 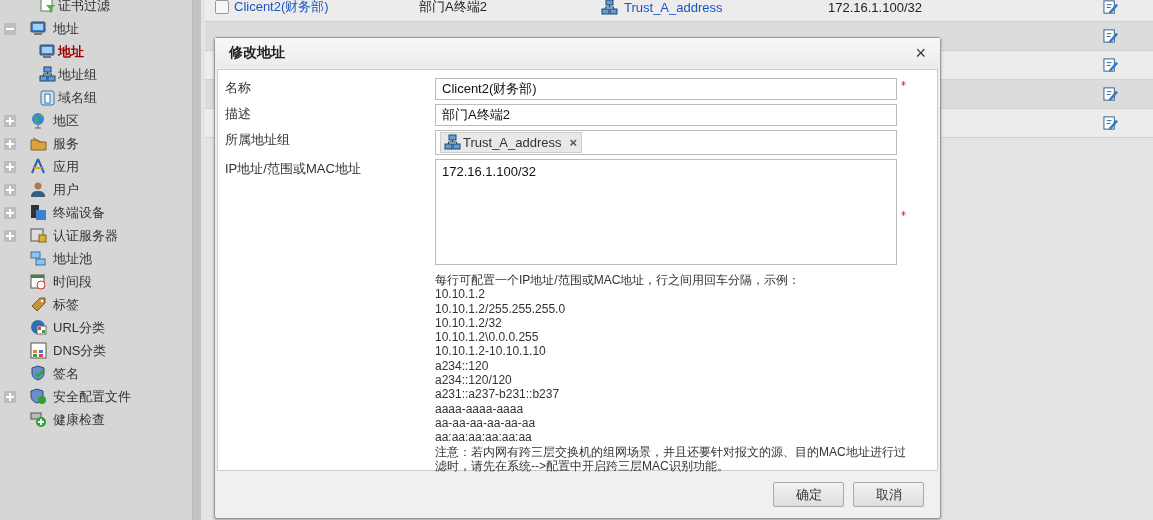 I want to click on field-label: IP地址/范围或MAC地址, so click(x=293, y=169).